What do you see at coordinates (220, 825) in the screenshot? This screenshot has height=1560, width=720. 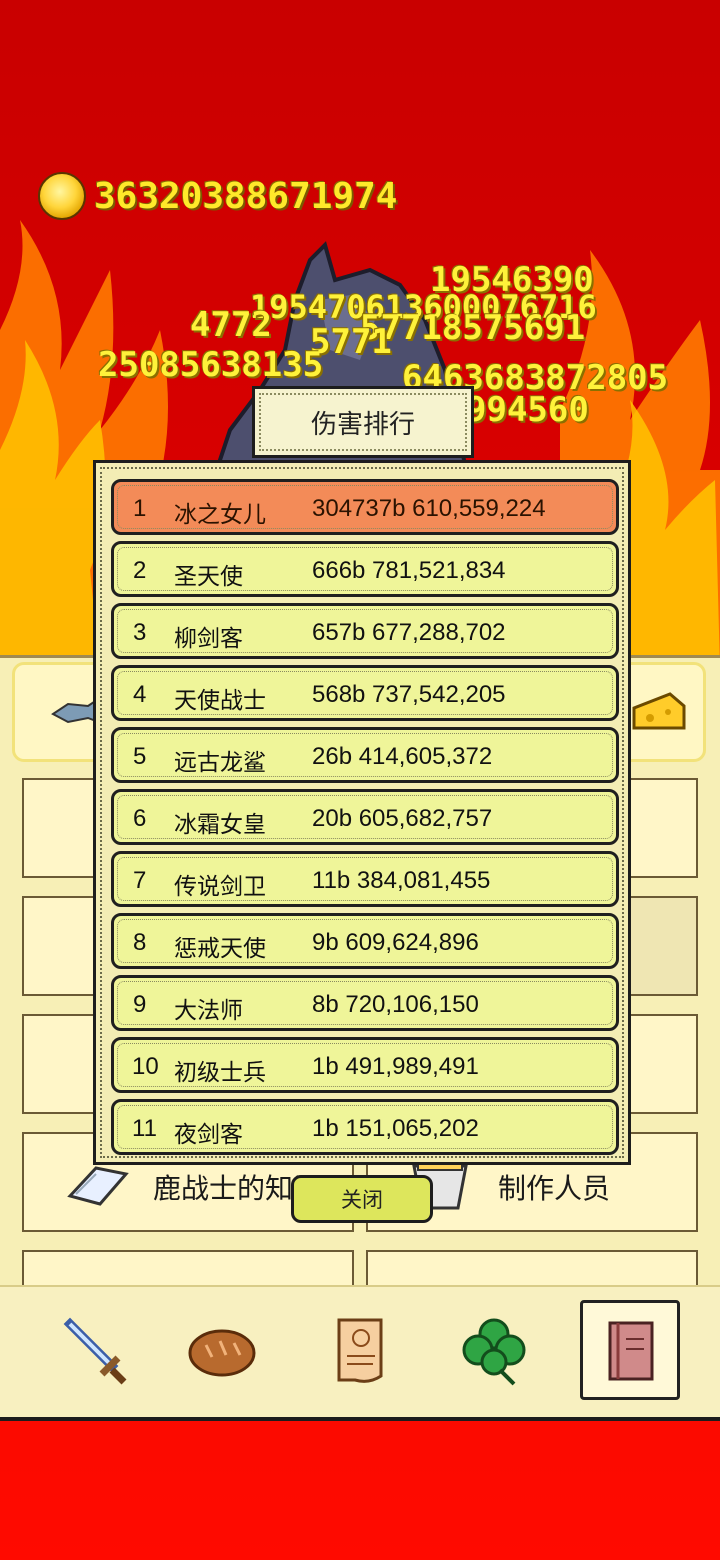 I see `hero-name: 冰霜女皇` at bounding box center [220, 825].